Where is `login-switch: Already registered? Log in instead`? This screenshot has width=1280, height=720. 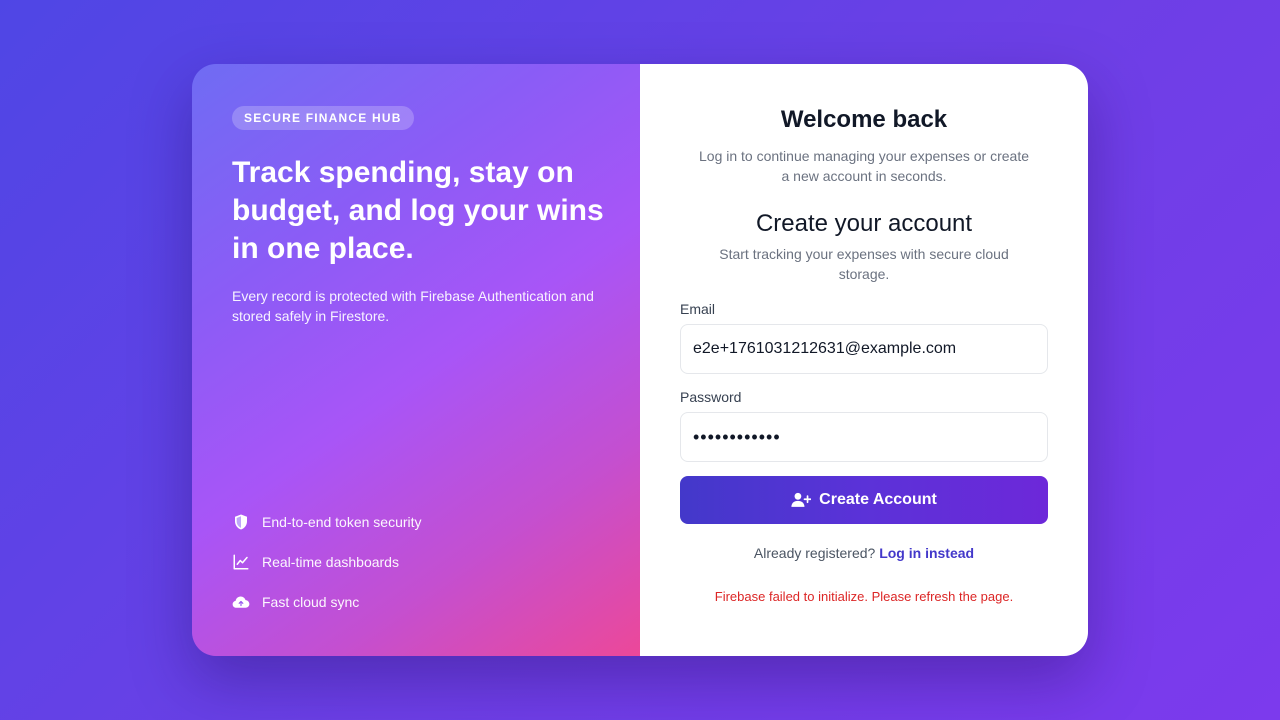 login-switch: Already registered? Log in instead is located at coordinates (864, 553).